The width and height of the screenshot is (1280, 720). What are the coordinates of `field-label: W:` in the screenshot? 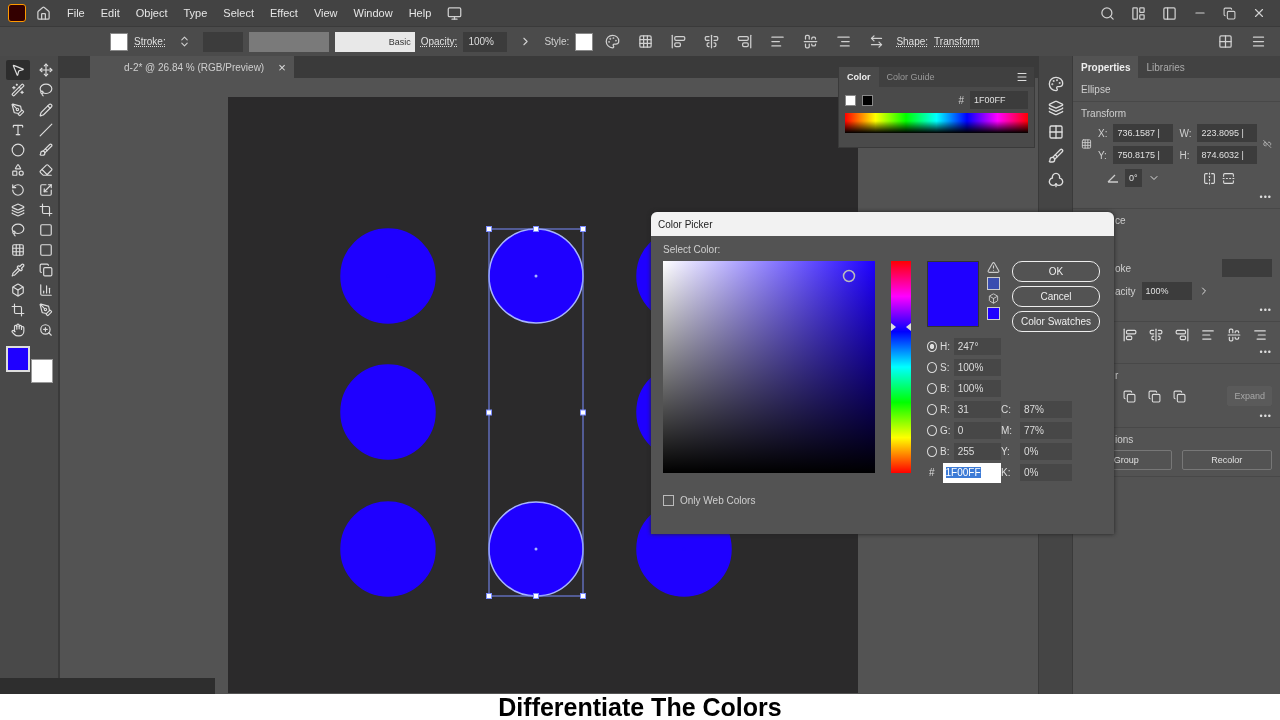 It's located at (1185, 133).